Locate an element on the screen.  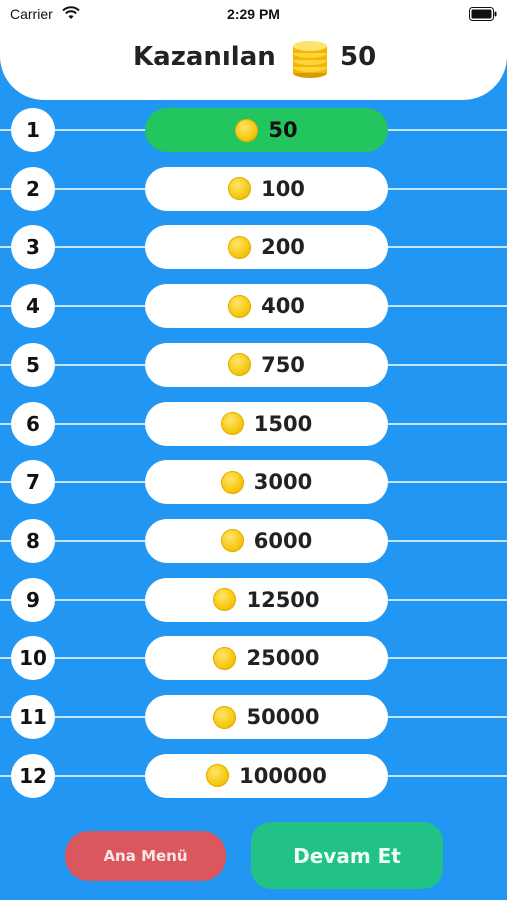
prize-amount: 50000 is located at coordinates (283, 717).